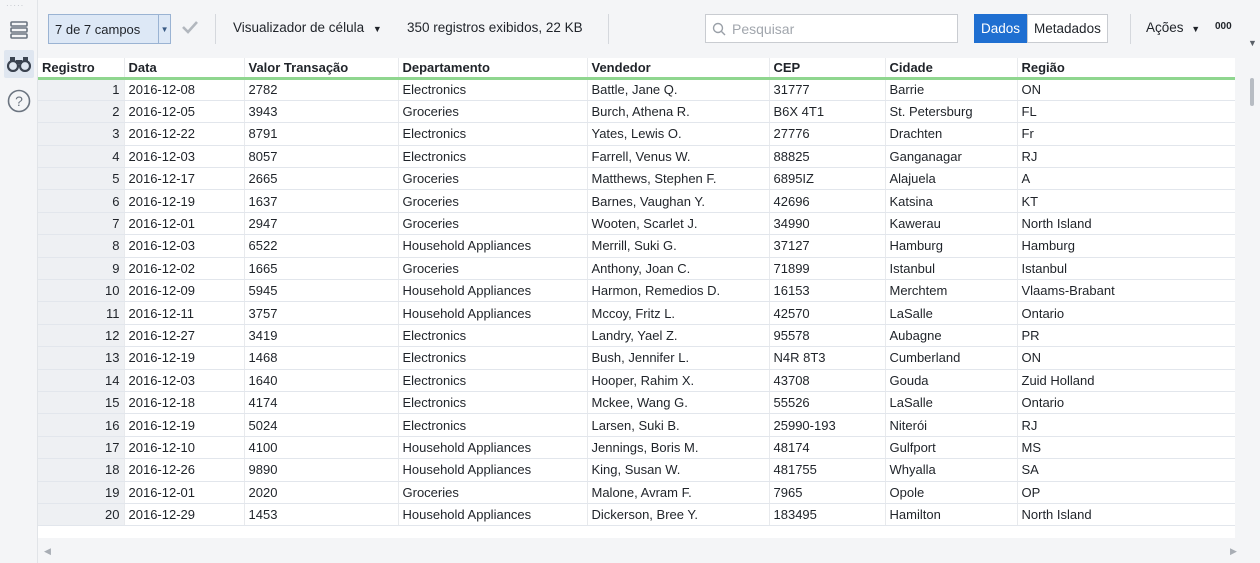  What do you see at coordinates (81, 269) in the screenshot?
I see `table-cell: 9` at bounding box center [81, 269].